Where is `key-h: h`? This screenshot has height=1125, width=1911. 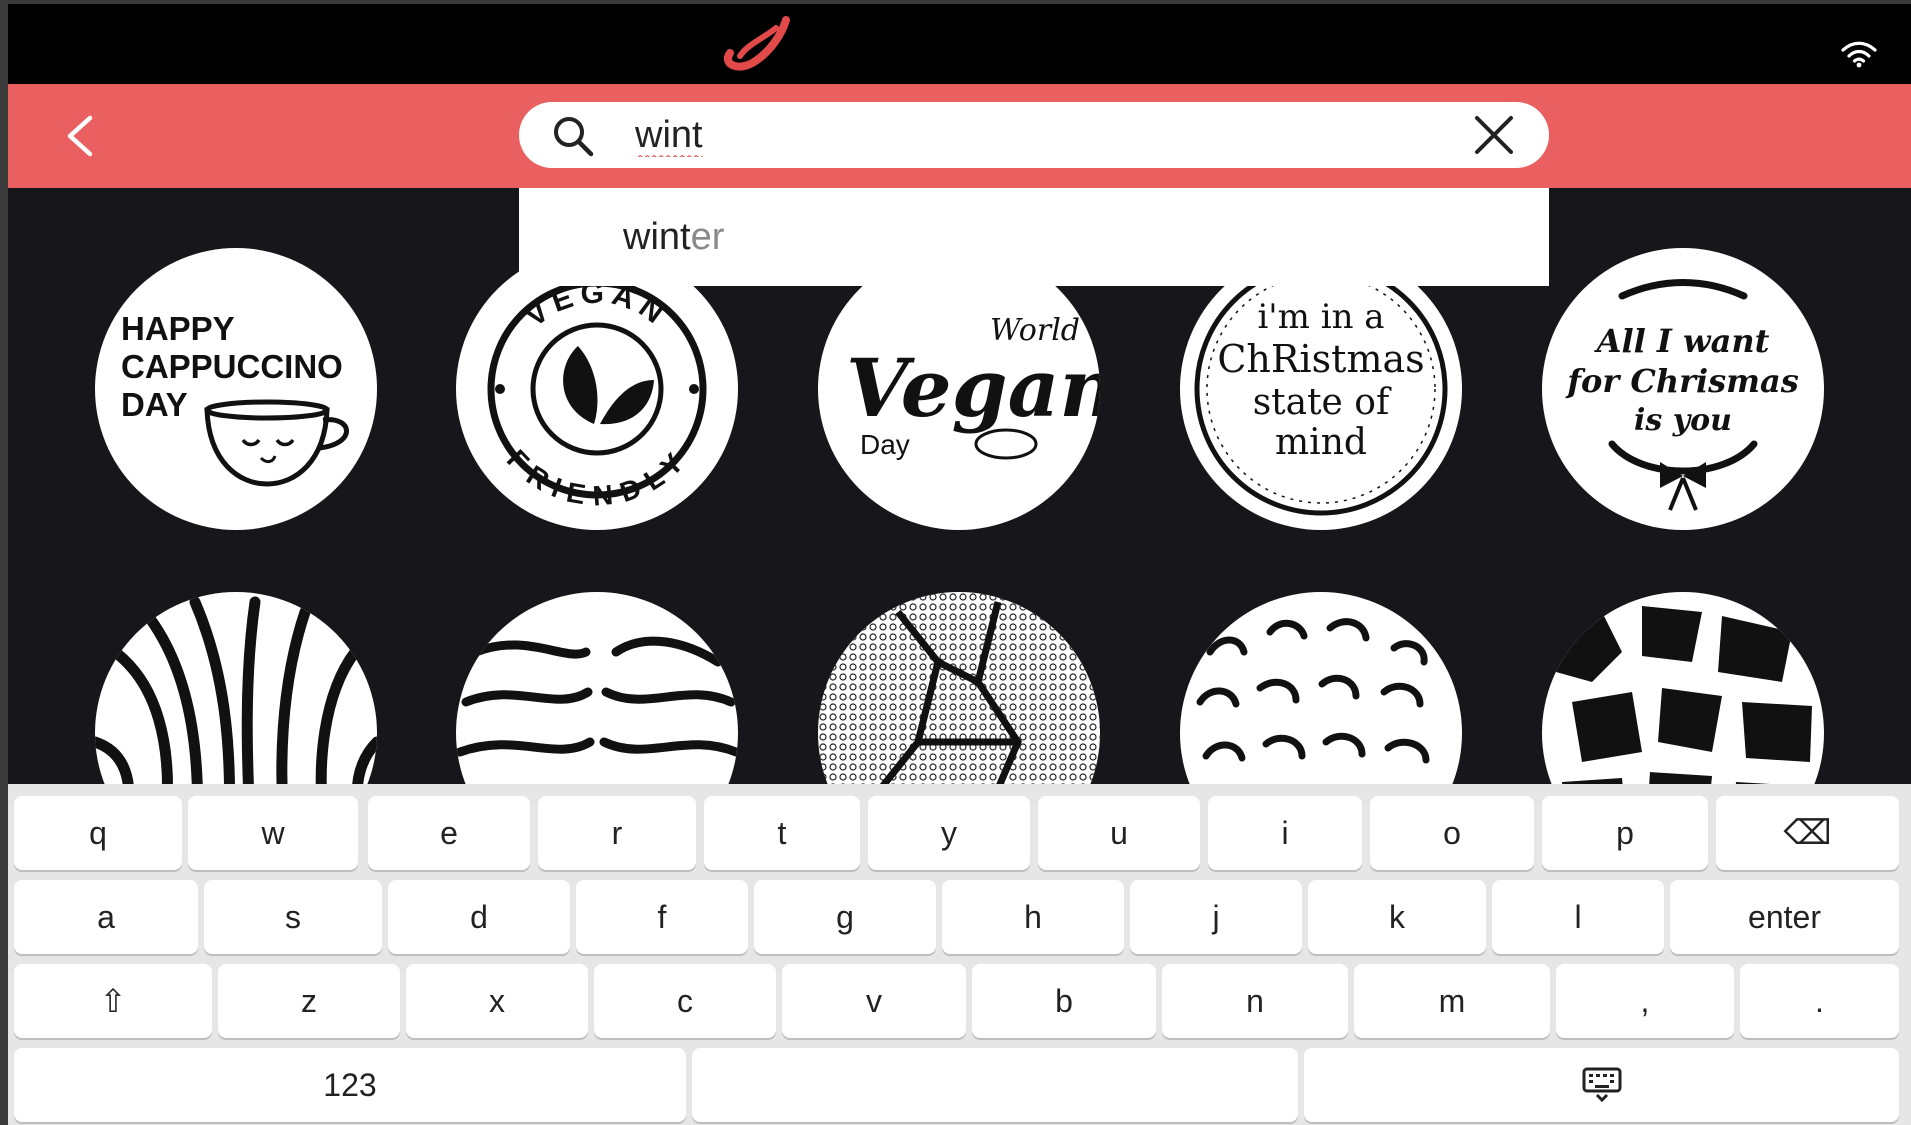 key-h: h is located at coordinates (1033, 917).